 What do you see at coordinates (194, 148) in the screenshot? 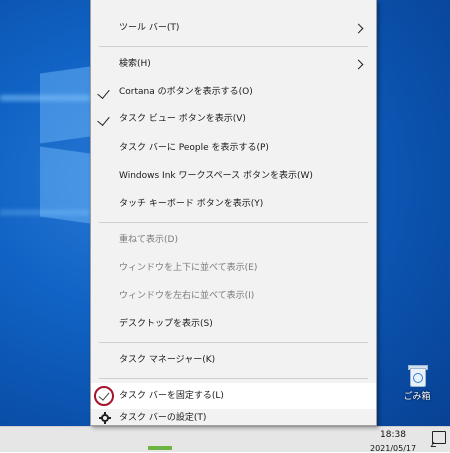
I see `menu-item-label: タスク バーに People を表示する(P)` at bounding box center [194, 148].